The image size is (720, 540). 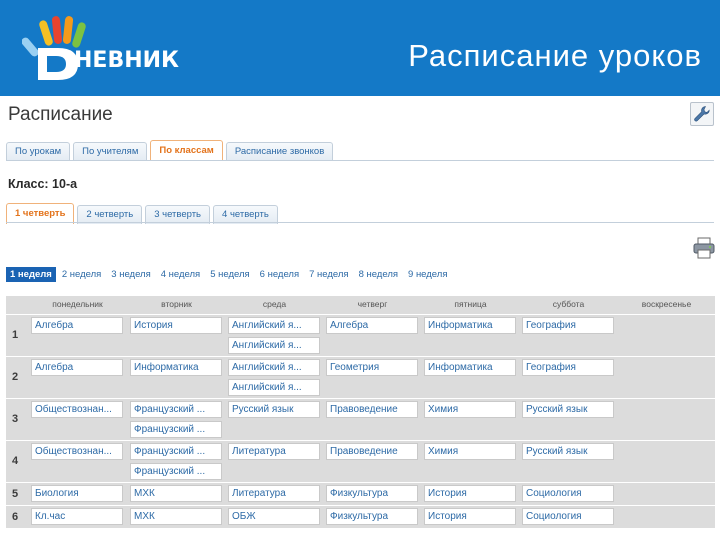 What do you see at coordinates (378, 274) in the screenshot?
I see `week-link-8: 8 неделя` at bounding box center [378, 274].